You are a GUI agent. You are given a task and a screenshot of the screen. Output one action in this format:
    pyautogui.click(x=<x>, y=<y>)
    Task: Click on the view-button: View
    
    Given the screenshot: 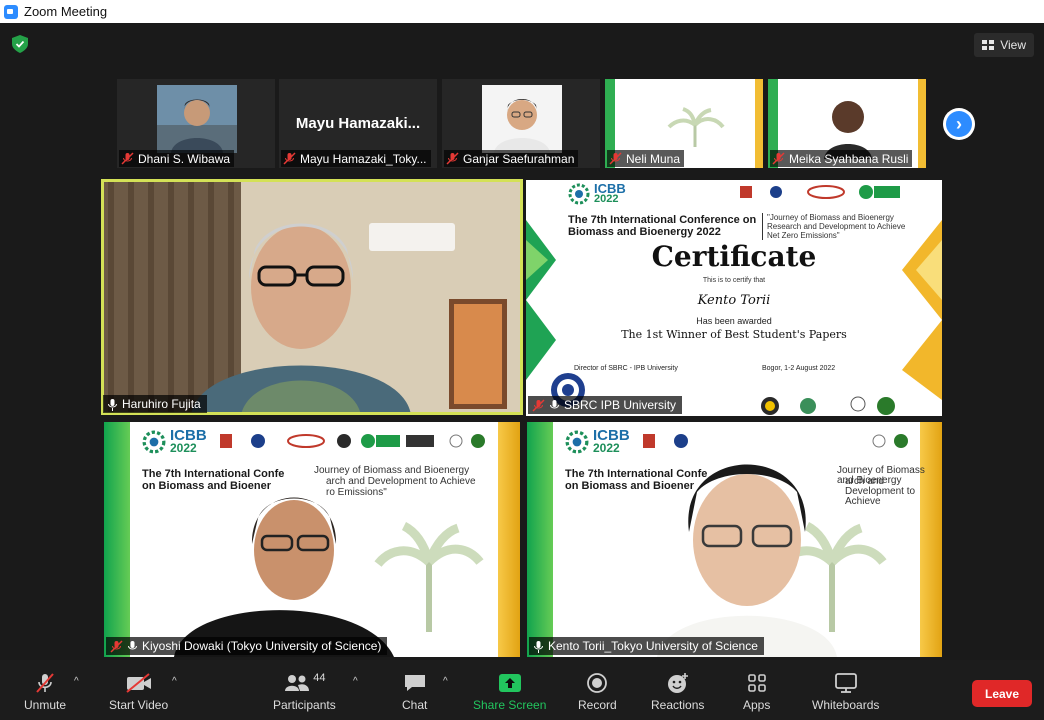 What is the action you would take?
    pyautogui.click(x=1004, y=45)
    